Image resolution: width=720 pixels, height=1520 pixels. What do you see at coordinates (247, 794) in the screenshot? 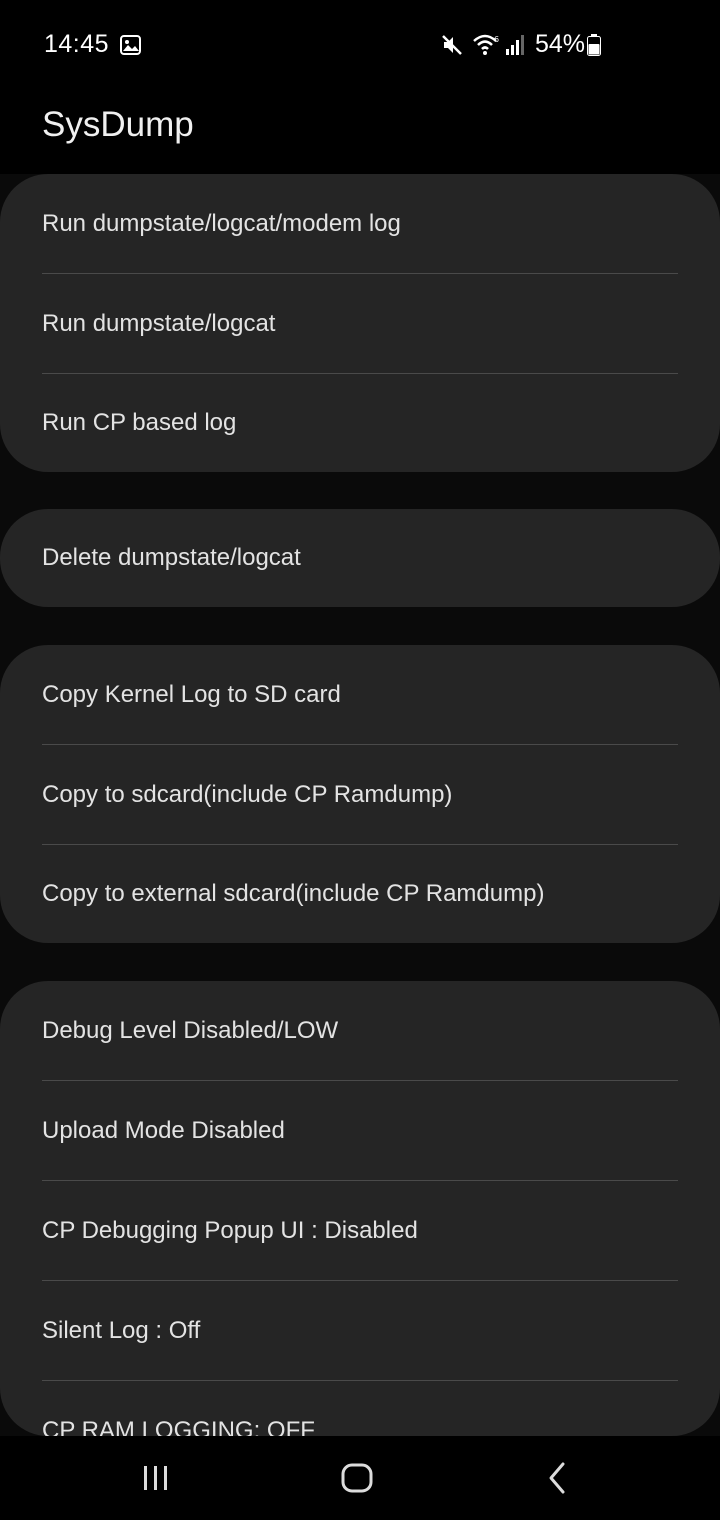
I see `list-item-label: Copy to sdcard(include CP Ramdump)` at bounding box center [247, 794].